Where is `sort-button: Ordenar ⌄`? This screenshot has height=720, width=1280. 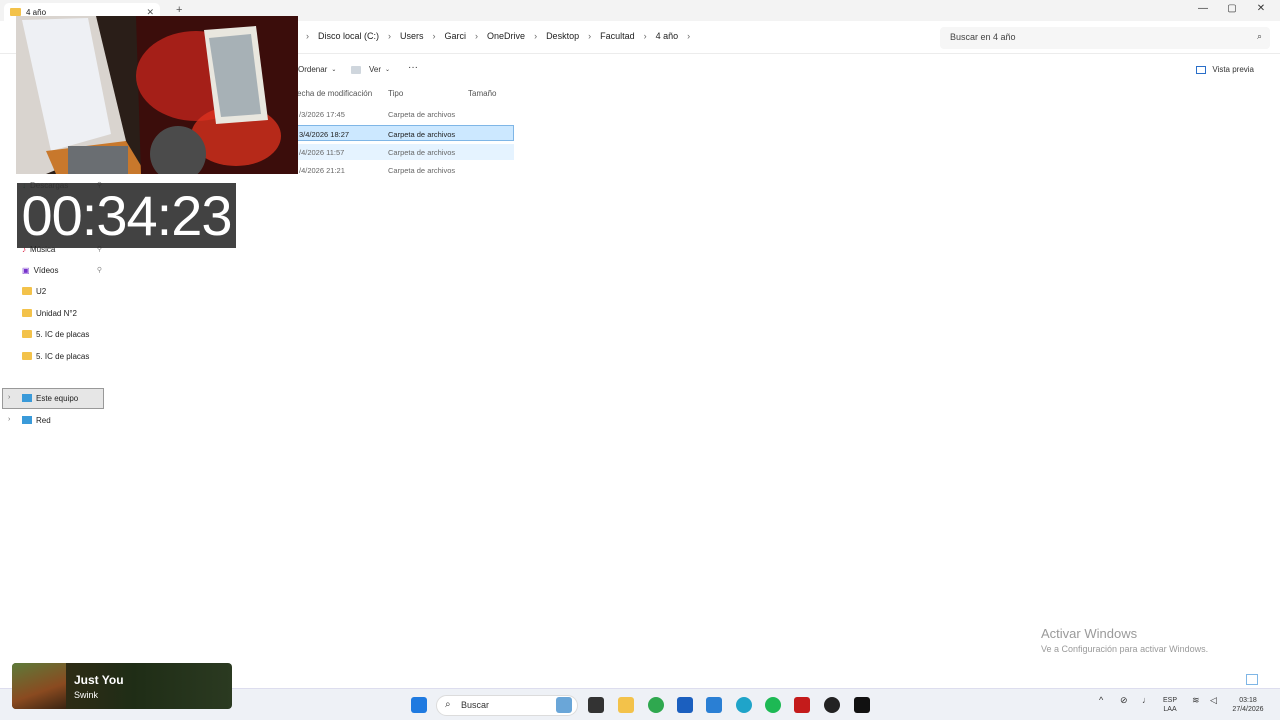
sort-button: Ordenar ⌄ is located at coordinates (317, 69).